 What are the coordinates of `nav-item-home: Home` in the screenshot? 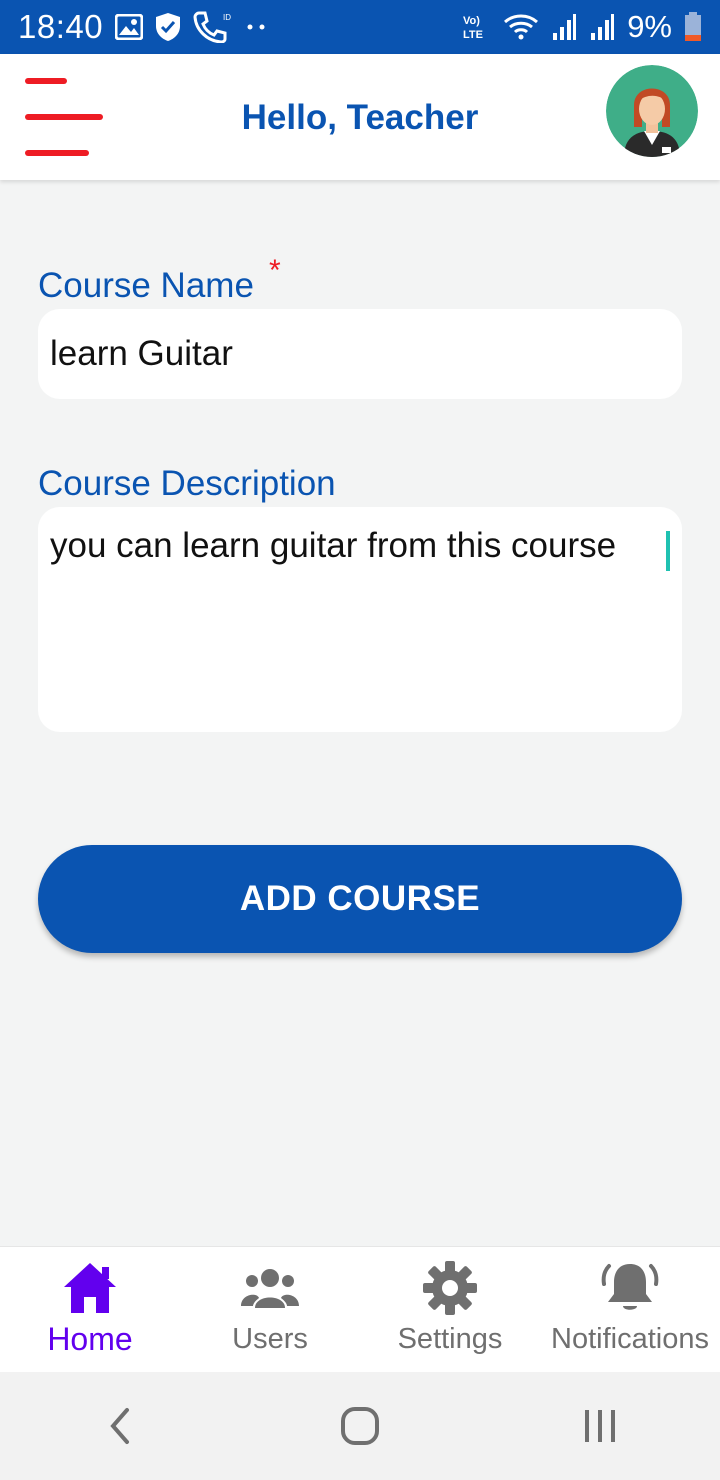 It's located at (90, 1310).